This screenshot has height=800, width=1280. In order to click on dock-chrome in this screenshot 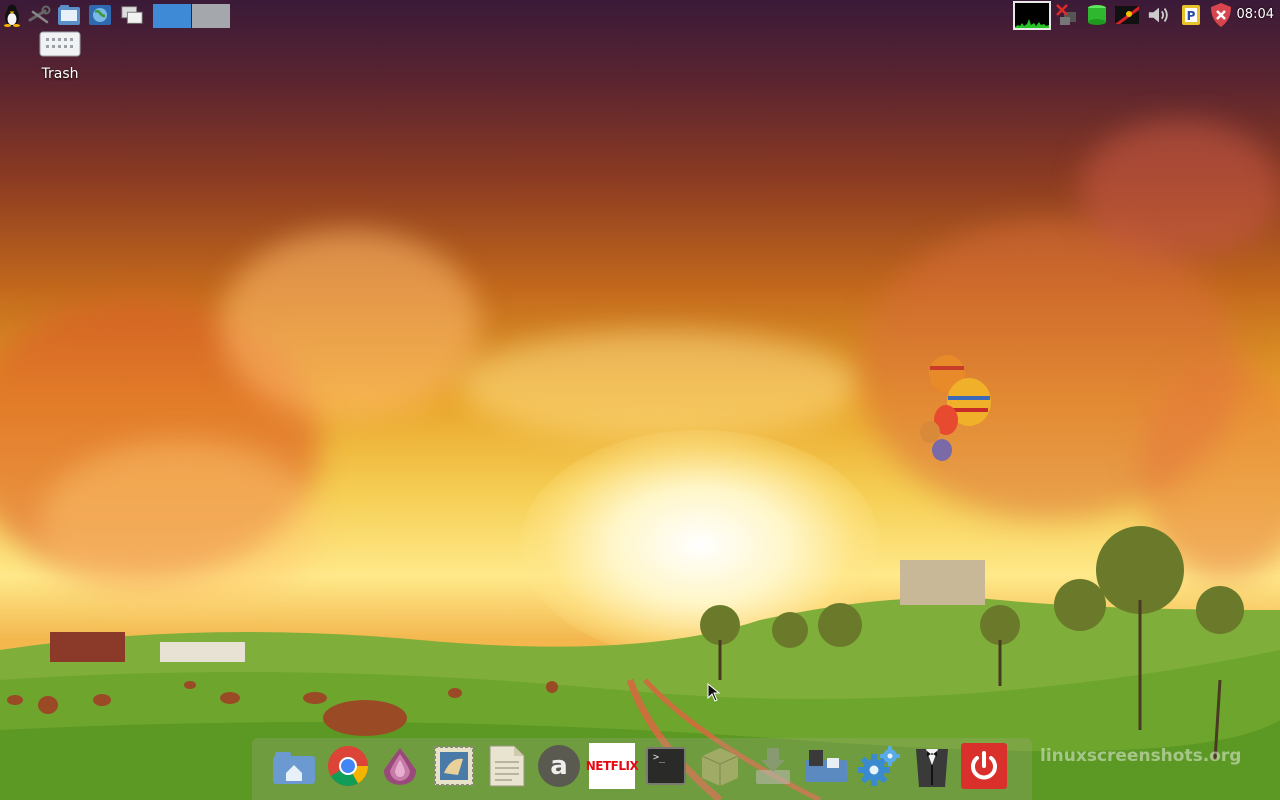, I will do `click(348, 766)`.